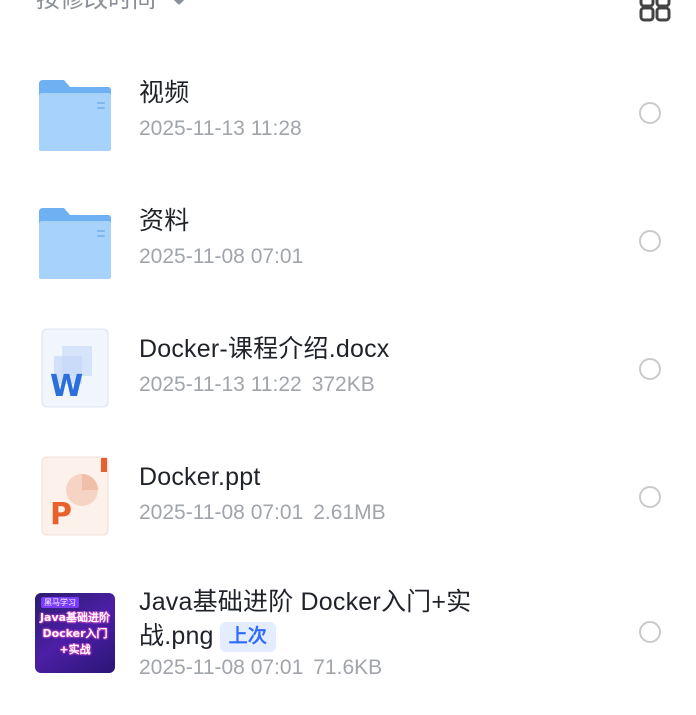 The height and width of the screenshot is (715, 696). Describe the element at coordinates (75, 368) in the screenshot. I see `word-document-icon: W` at that location.